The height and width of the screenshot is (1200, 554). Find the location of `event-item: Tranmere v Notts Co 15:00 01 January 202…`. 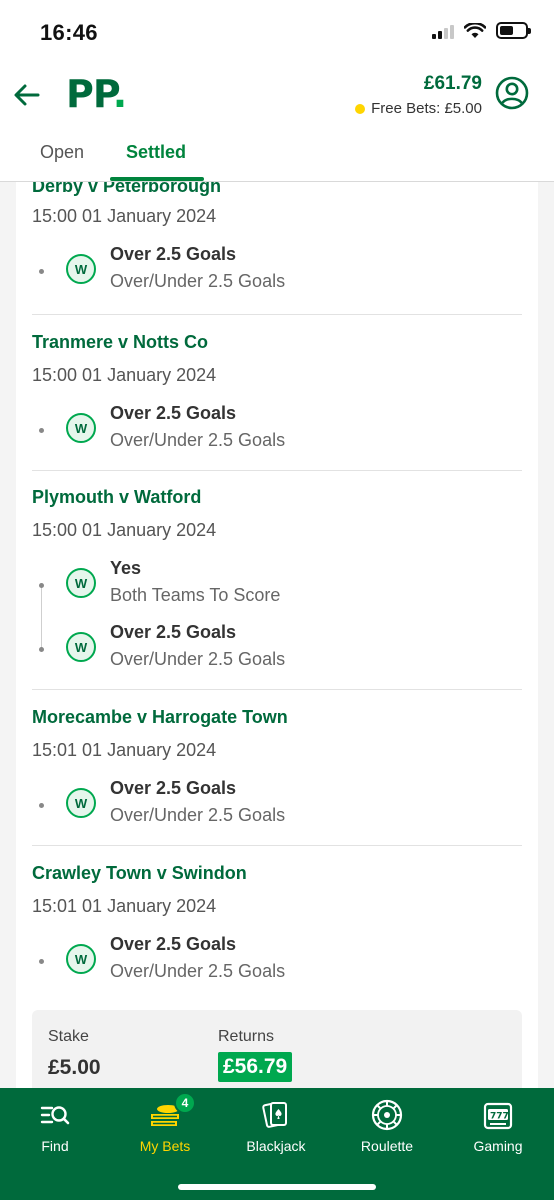

event-item: Tranmere v Notts Co 15:00 01 January 202… is located at coordinates (277, 397).